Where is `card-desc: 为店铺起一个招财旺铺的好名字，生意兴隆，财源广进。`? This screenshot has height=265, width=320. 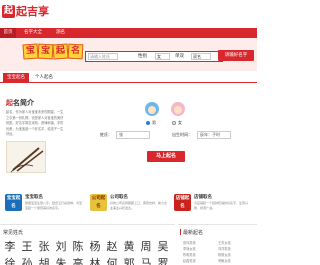
card-desc: 为店铺起一个招财旺铺的好名字，生意兴隆，财源广进。 is located at coordinates (221, 205).